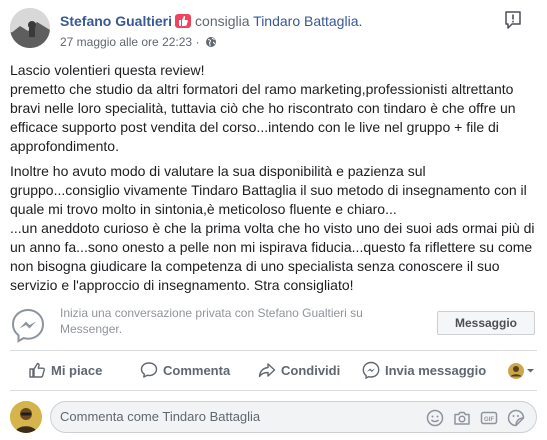 The width and height of the screenshot is (547, 440). I want to click on comment-button: Commenta, so click(185, 371).